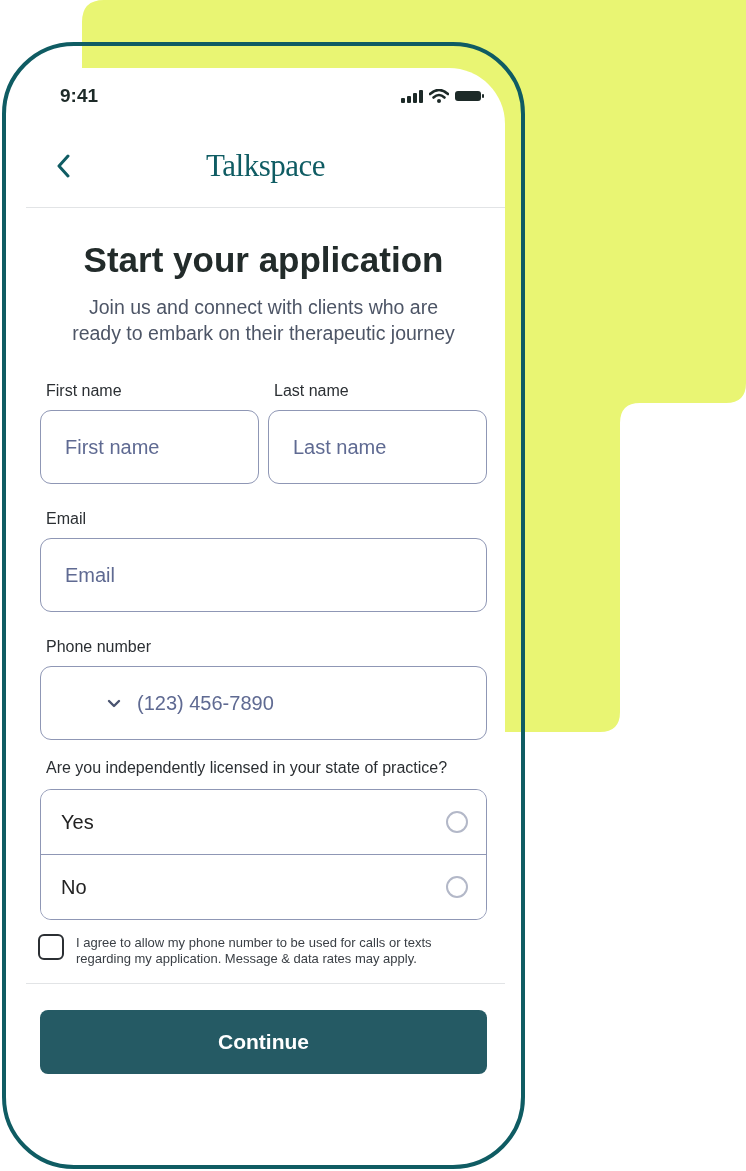  What do you see at coordinates (263, 260) in the screenshot?
I see `page-title: Start your application` at bounding box center [263, 260].